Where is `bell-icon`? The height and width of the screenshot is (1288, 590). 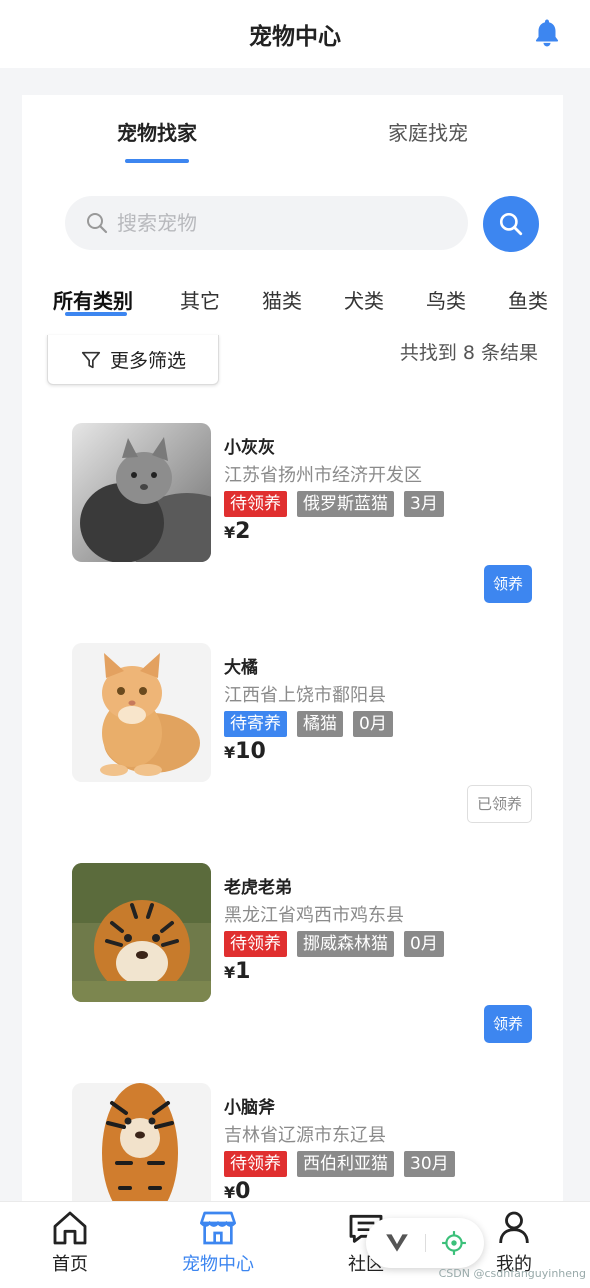 bell-icon is located at coordinates (547, 33).